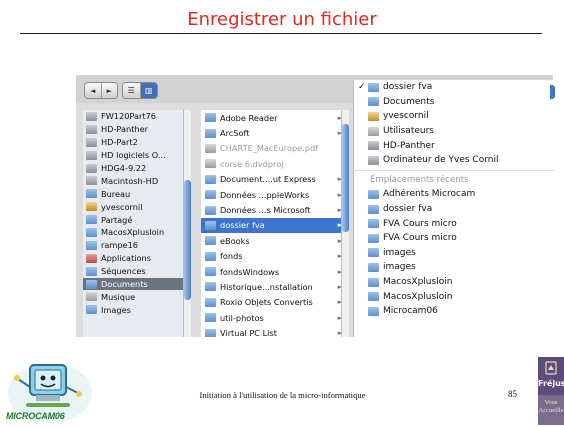  I want to click on menu-item: HD-Panther, so click(454, 145).